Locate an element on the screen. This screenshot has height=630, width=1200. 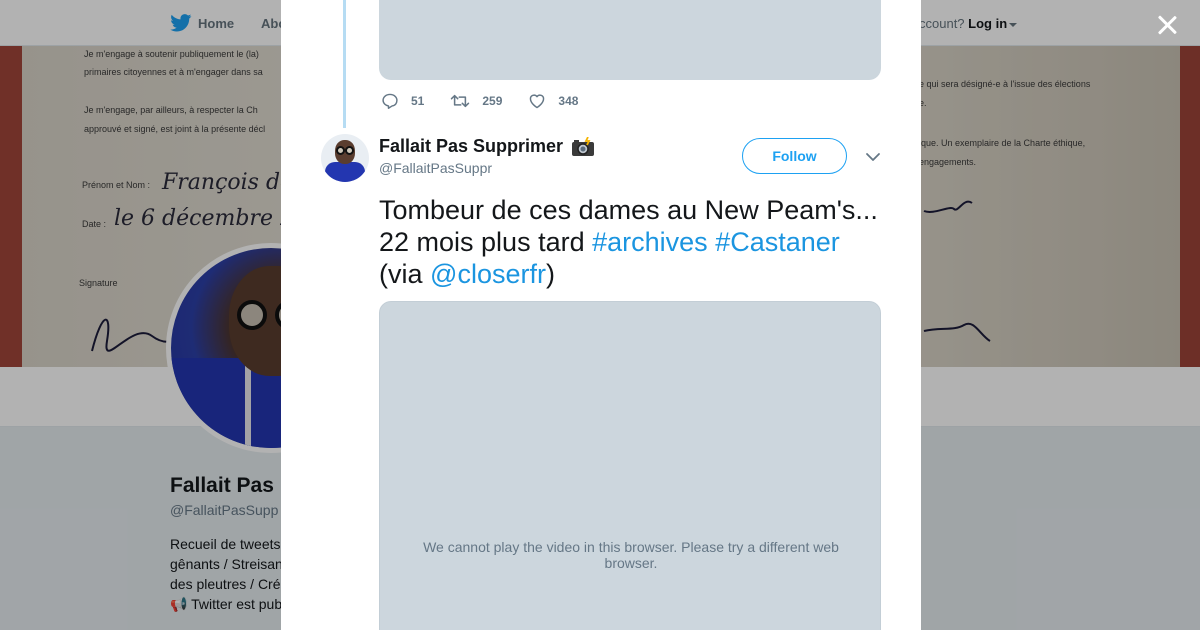
previous-tweet-media is located at coordinates (630, 40).